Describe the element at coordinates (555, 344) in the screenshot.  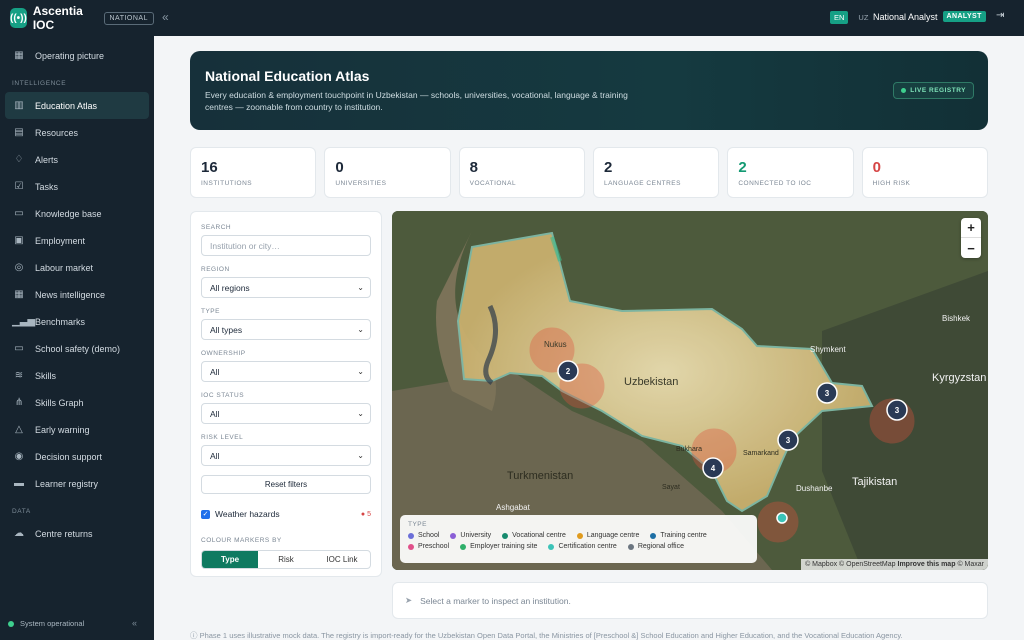
I see `map-label-nukus: Nukus` at that location.